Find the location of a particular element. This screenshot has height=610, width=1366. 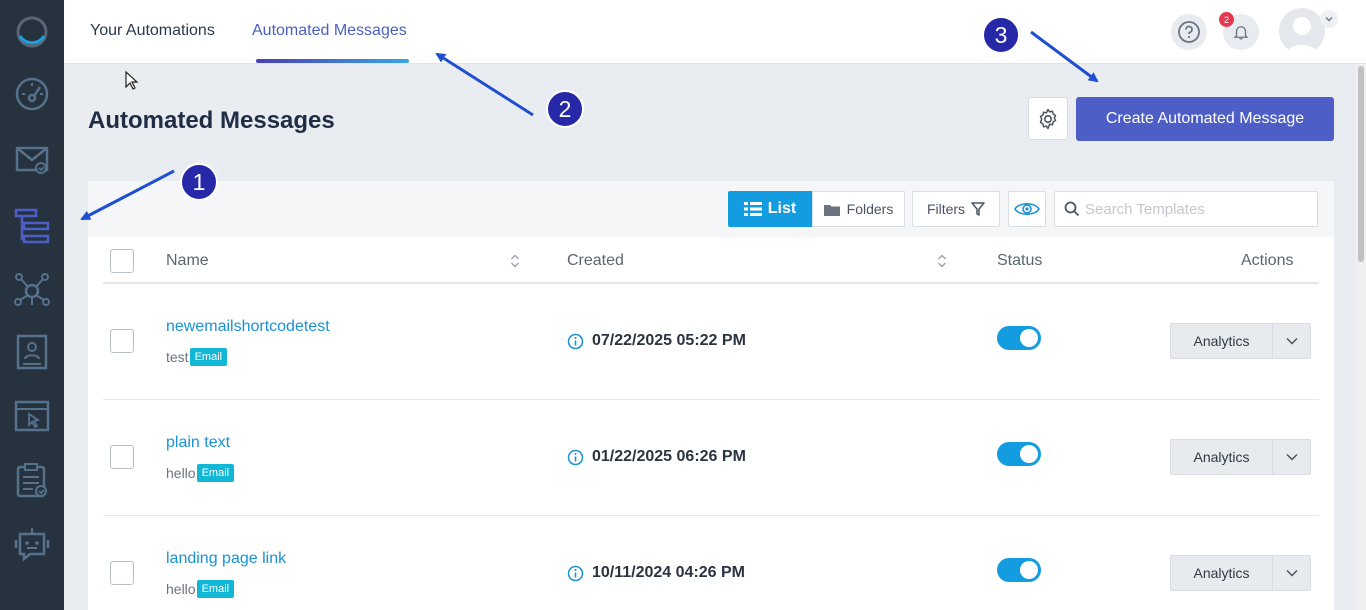

dashboard-gauge-icon is located at coordinates (32, 94).